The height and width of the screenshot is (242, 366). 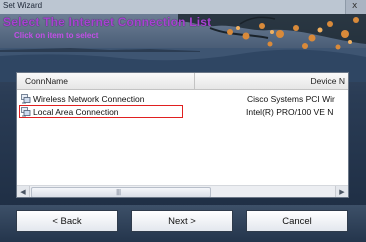 What do you see at coordinates (341, 191) in the screenshot?
I see `scroll-right-arrow-icon: ▶` at bounding box center [341, 191].